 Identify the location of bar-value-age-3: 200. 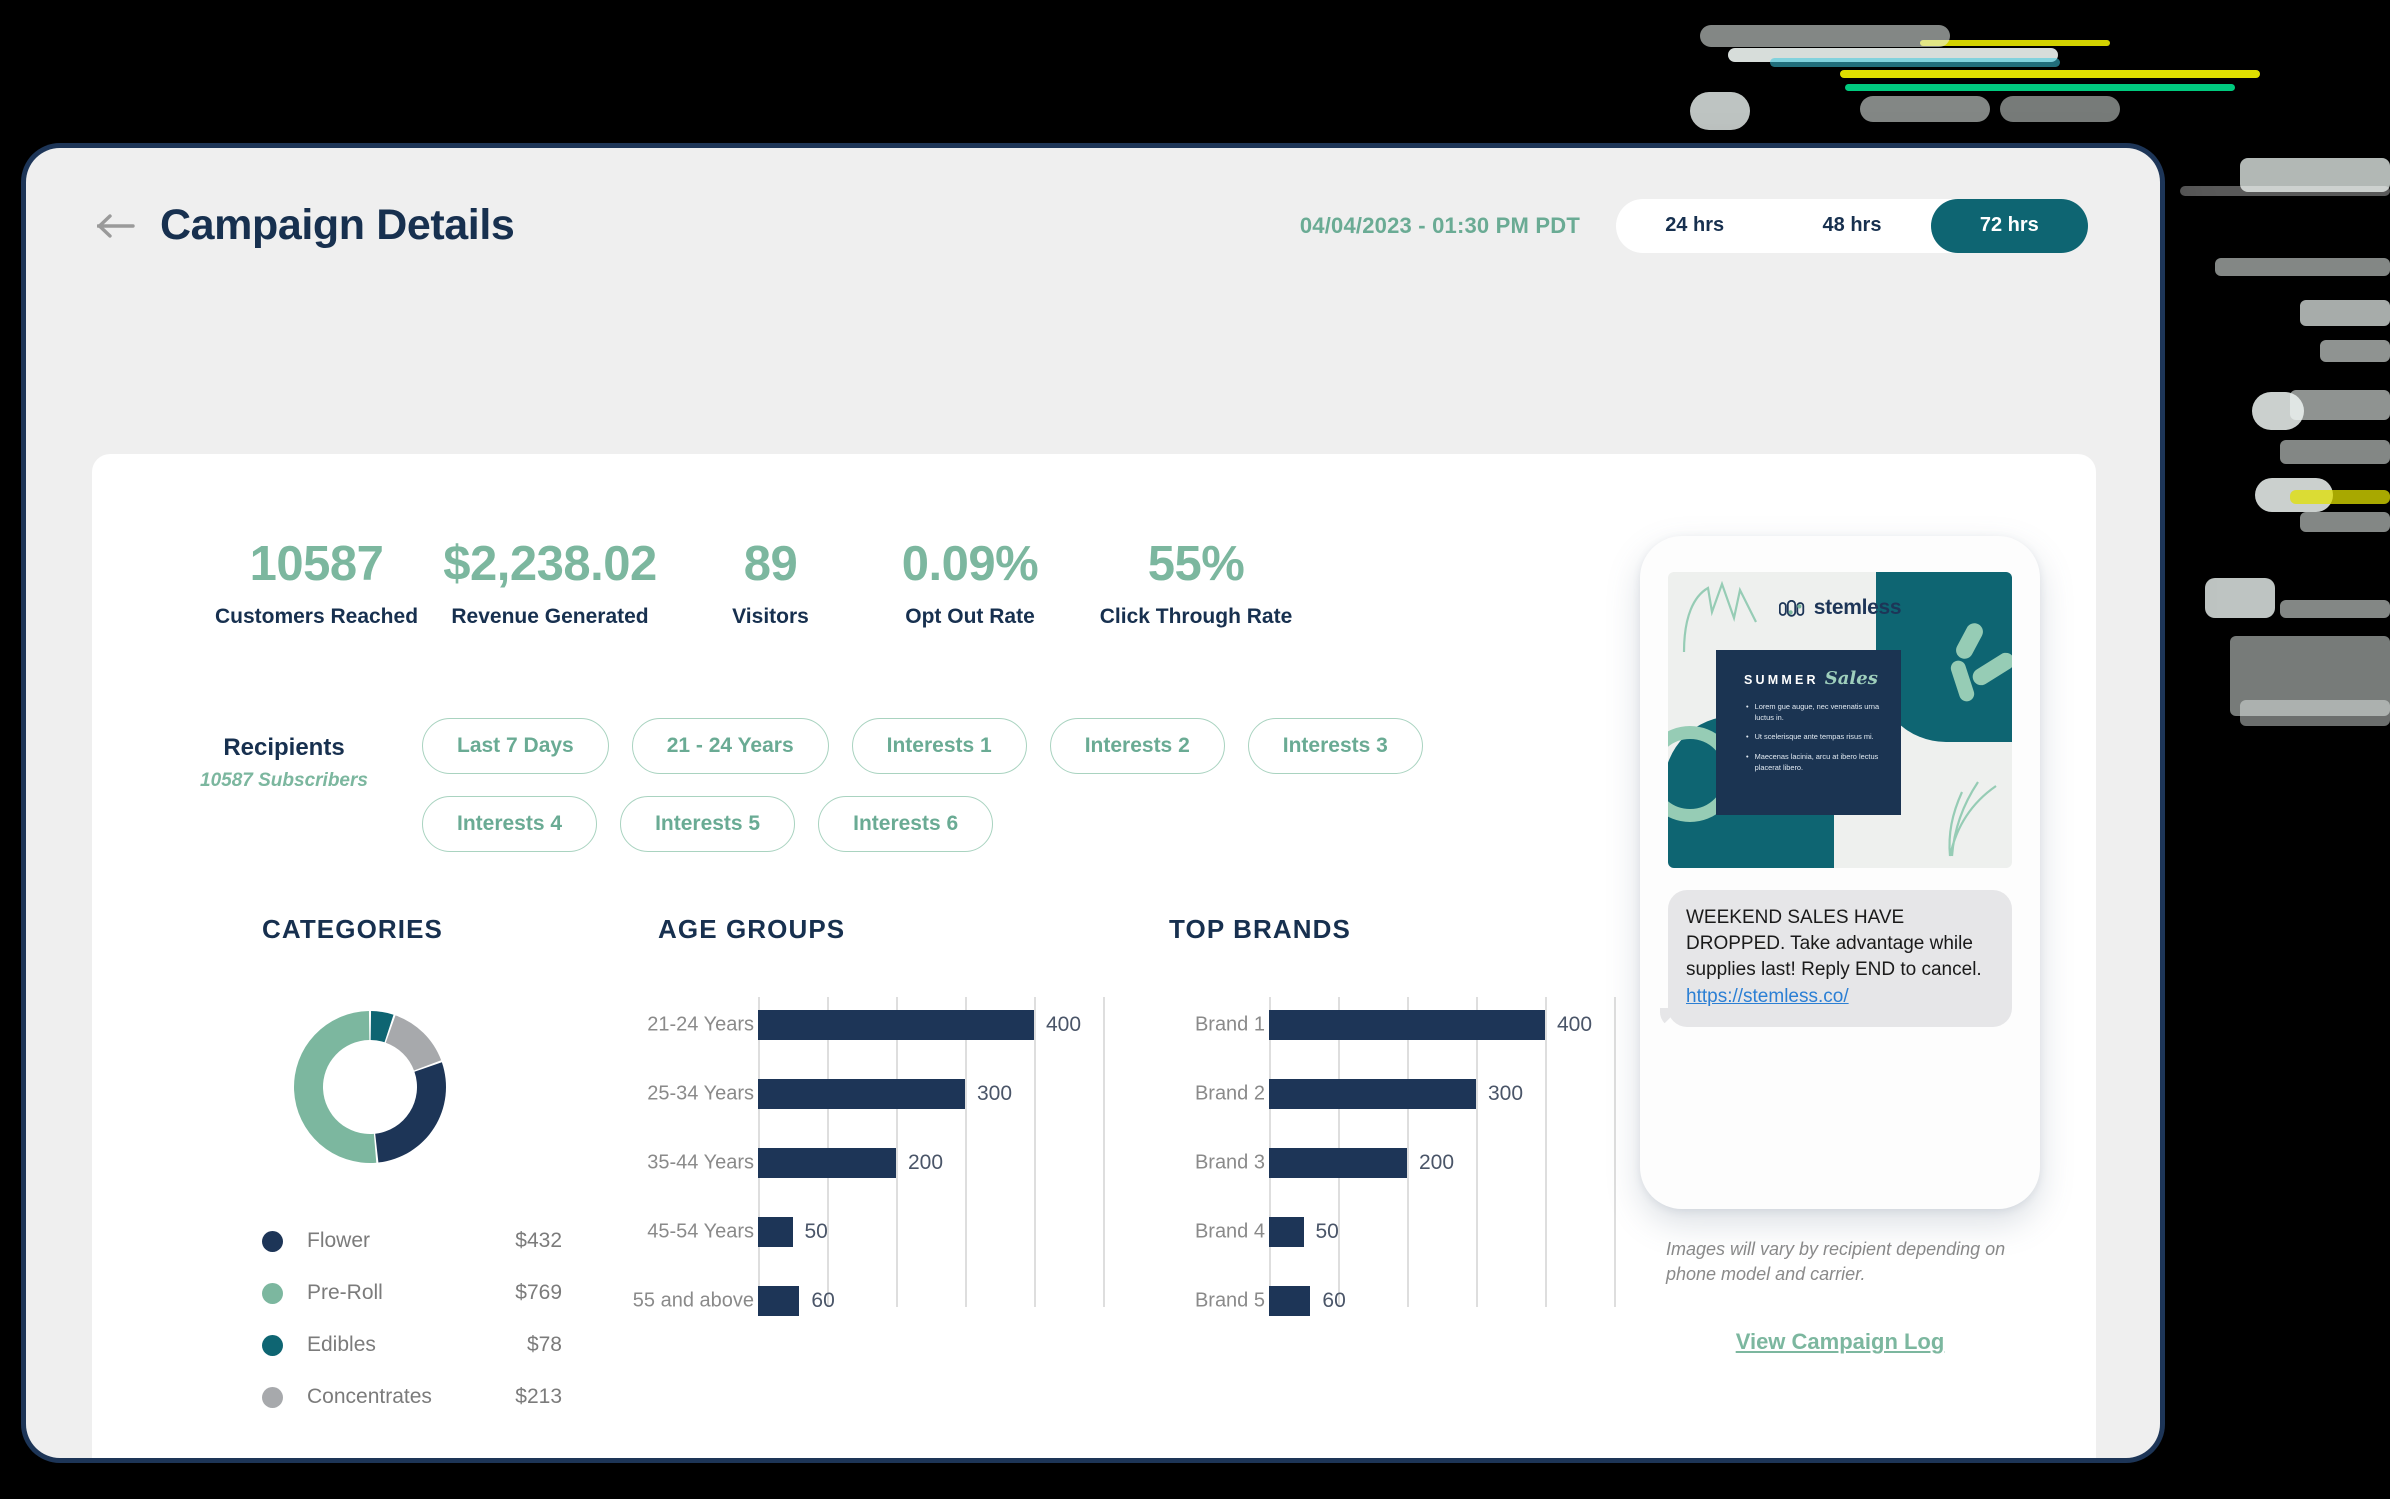
(926, 1162).